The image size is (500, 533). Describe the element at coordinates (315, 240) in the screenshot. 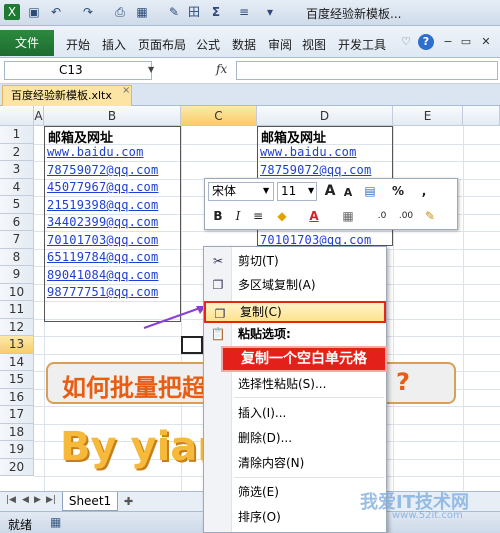

I see `table-d-item: 70101703@qq.com` at that location.